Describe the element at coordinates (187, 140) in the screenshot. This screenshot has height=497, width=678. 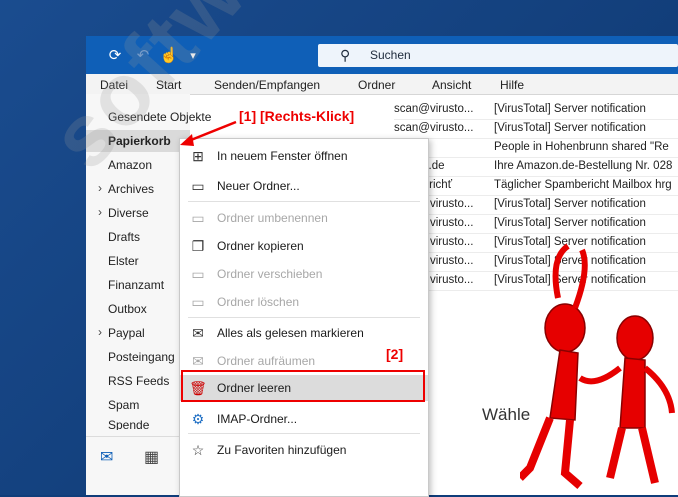
I see `arrow-head` at that location.